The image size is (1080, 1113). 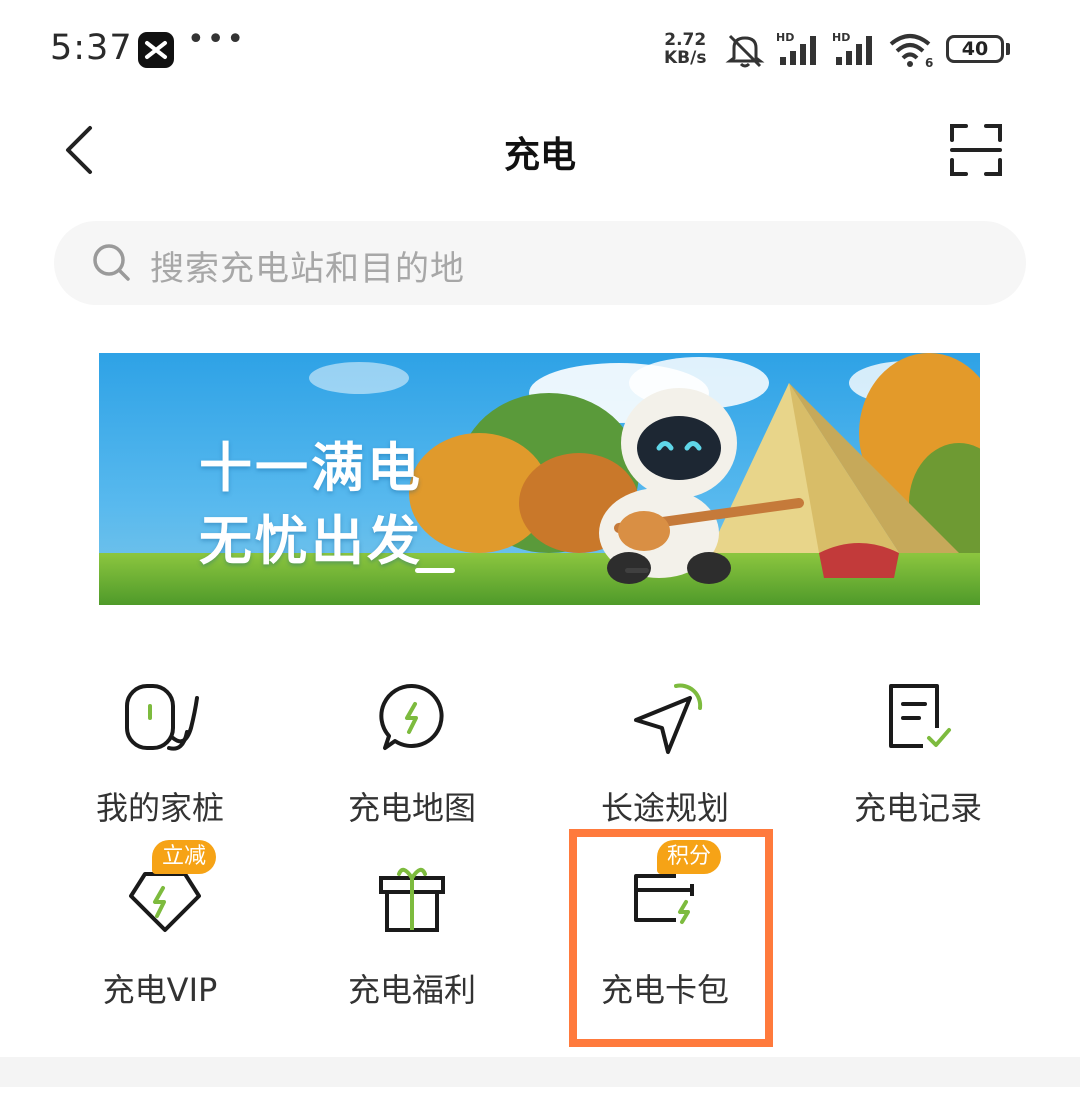 What do you see at coordinates (685, 40) in the screenshot?
I see `network-speed-value: 2.72` at bounding box center [685, 40].